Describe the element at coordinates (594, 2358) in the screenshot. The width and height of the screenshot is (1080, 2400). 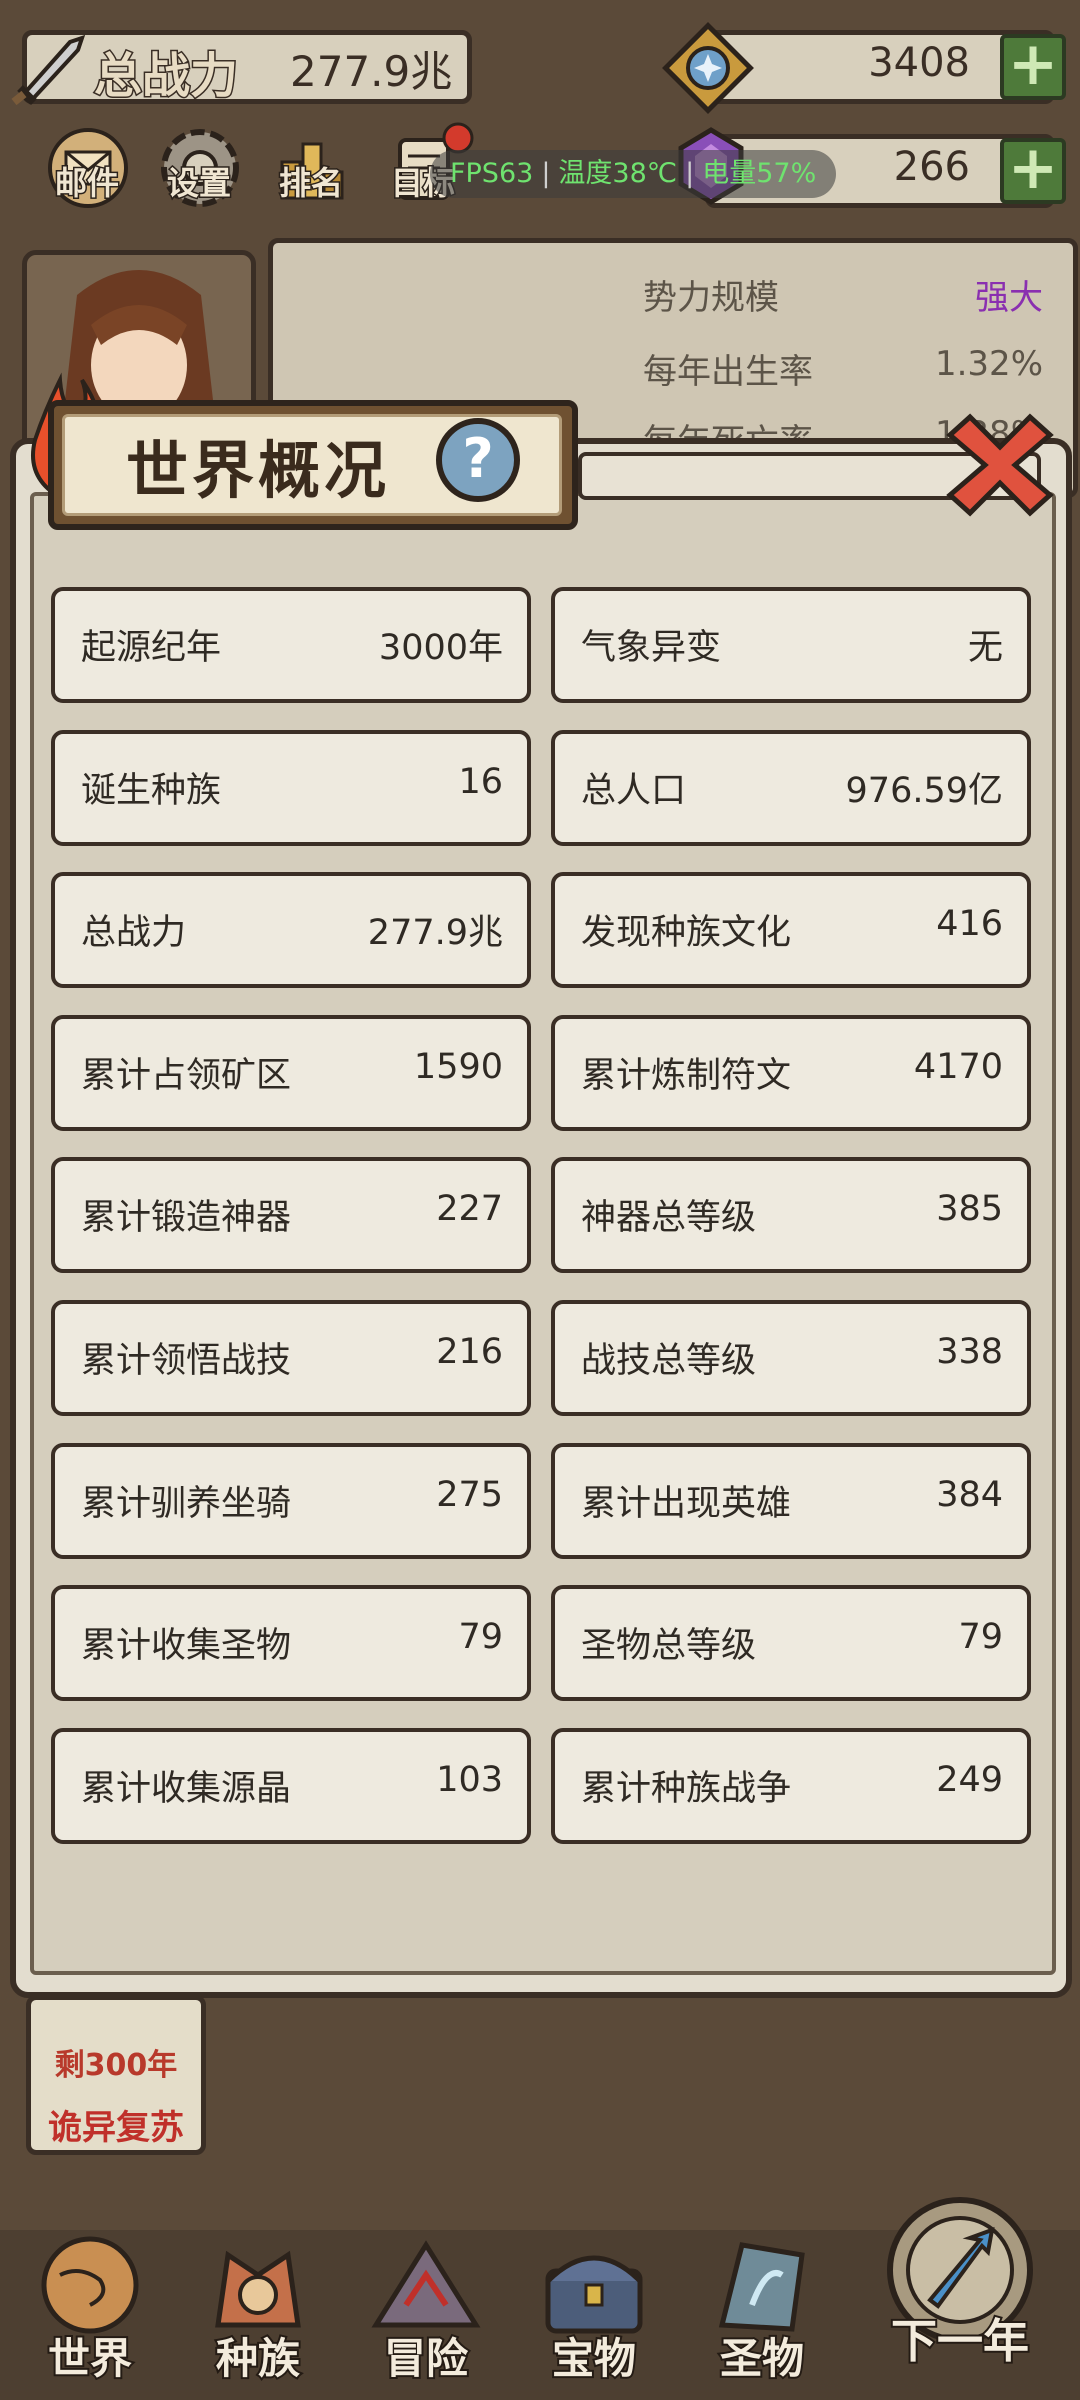
I see `nav-treasure-label: 宝物` at that location.